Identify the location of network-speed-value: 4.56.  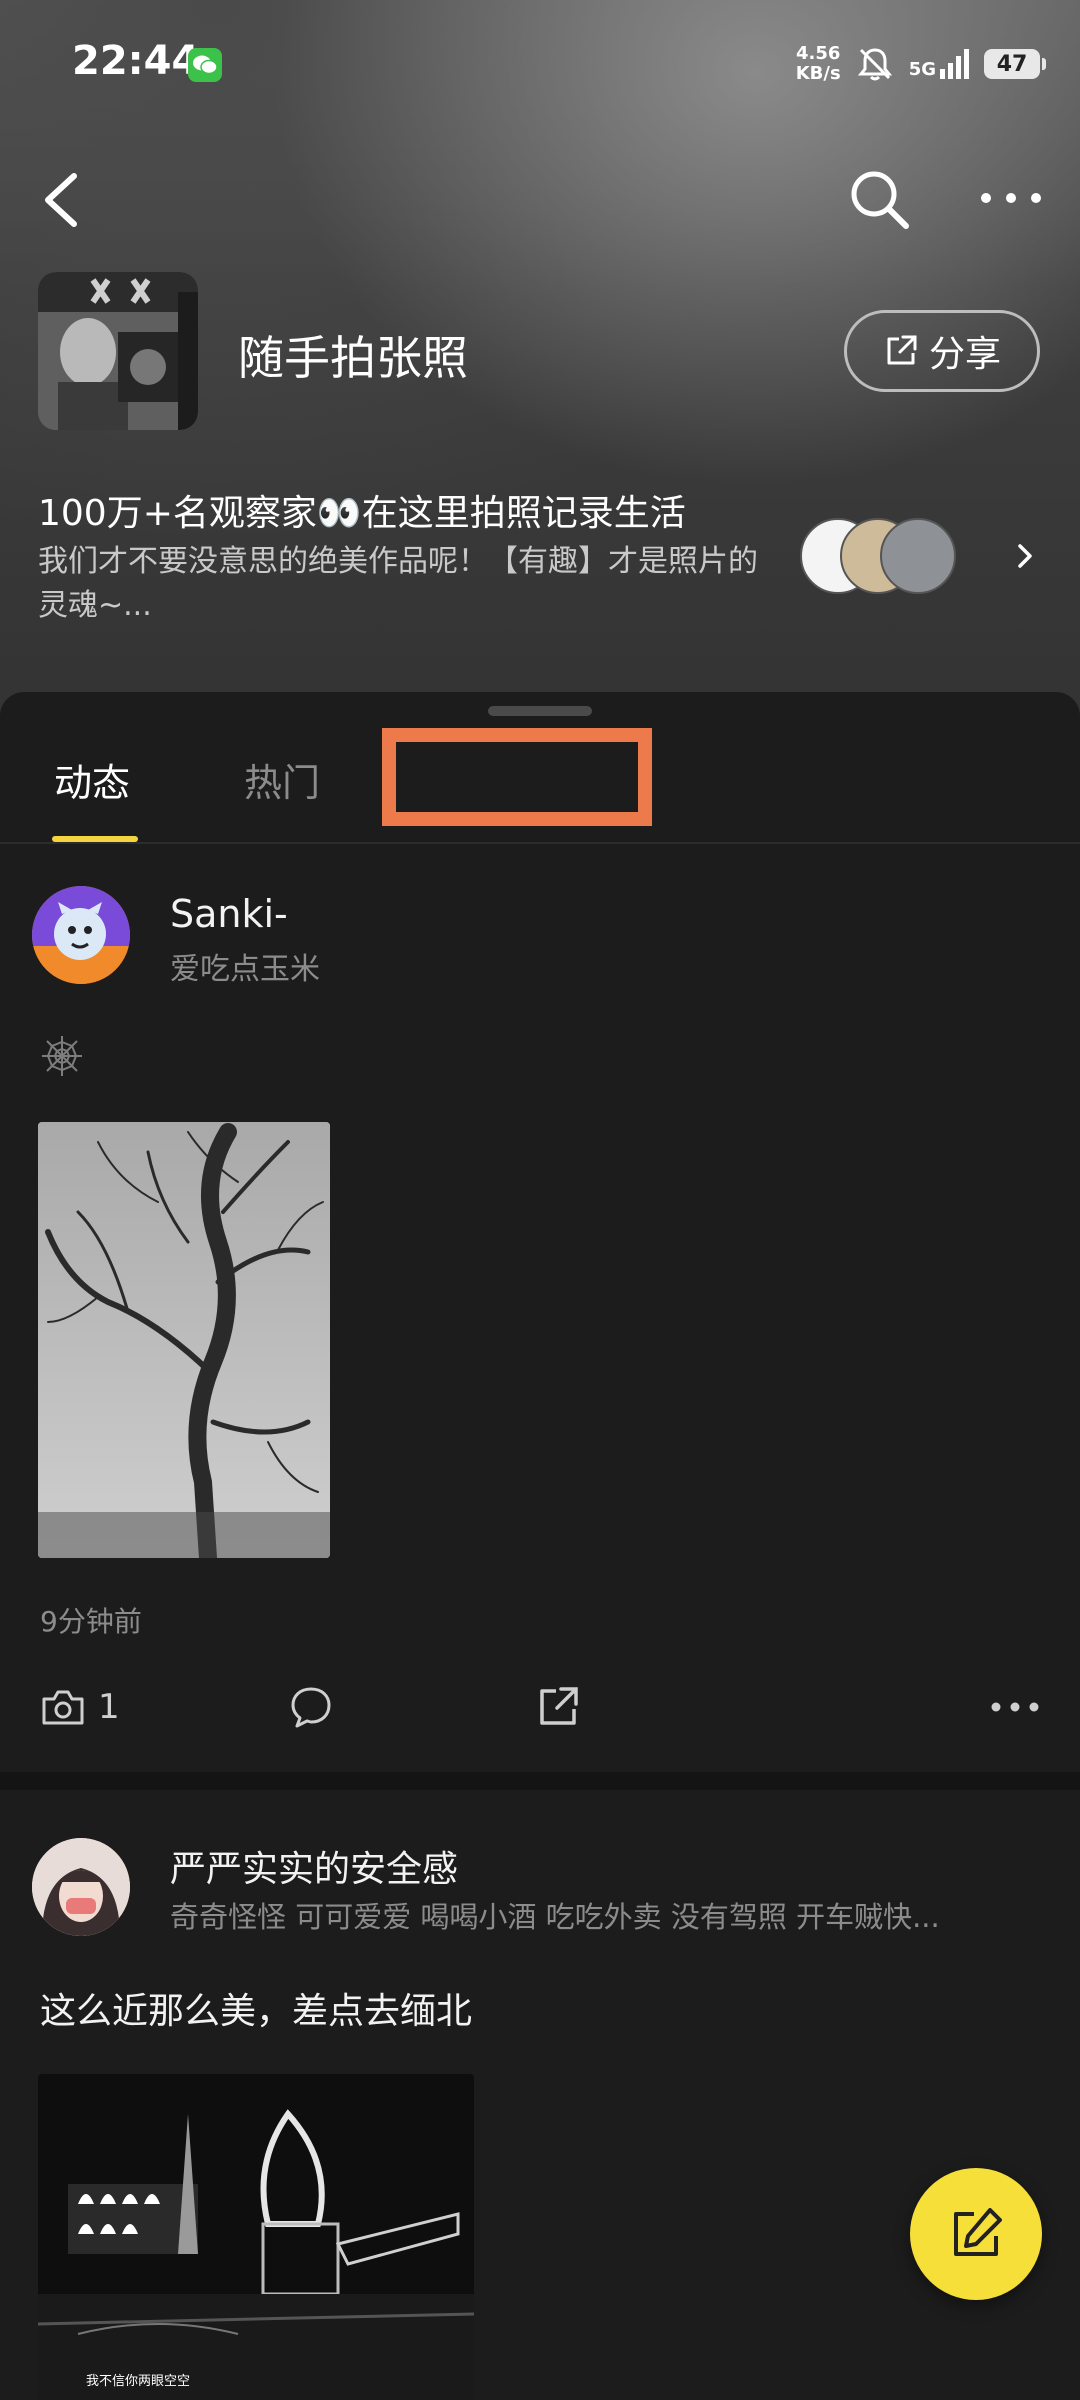
(818, 53).